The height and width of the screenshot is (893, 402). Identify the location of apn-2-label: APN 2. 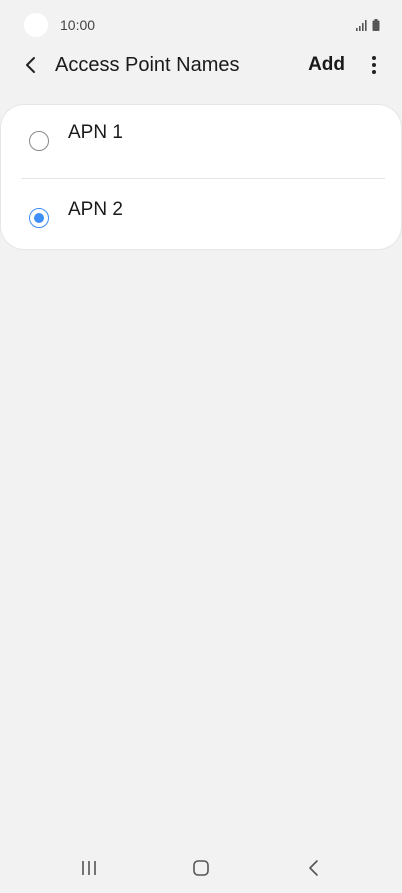
(95, 209).